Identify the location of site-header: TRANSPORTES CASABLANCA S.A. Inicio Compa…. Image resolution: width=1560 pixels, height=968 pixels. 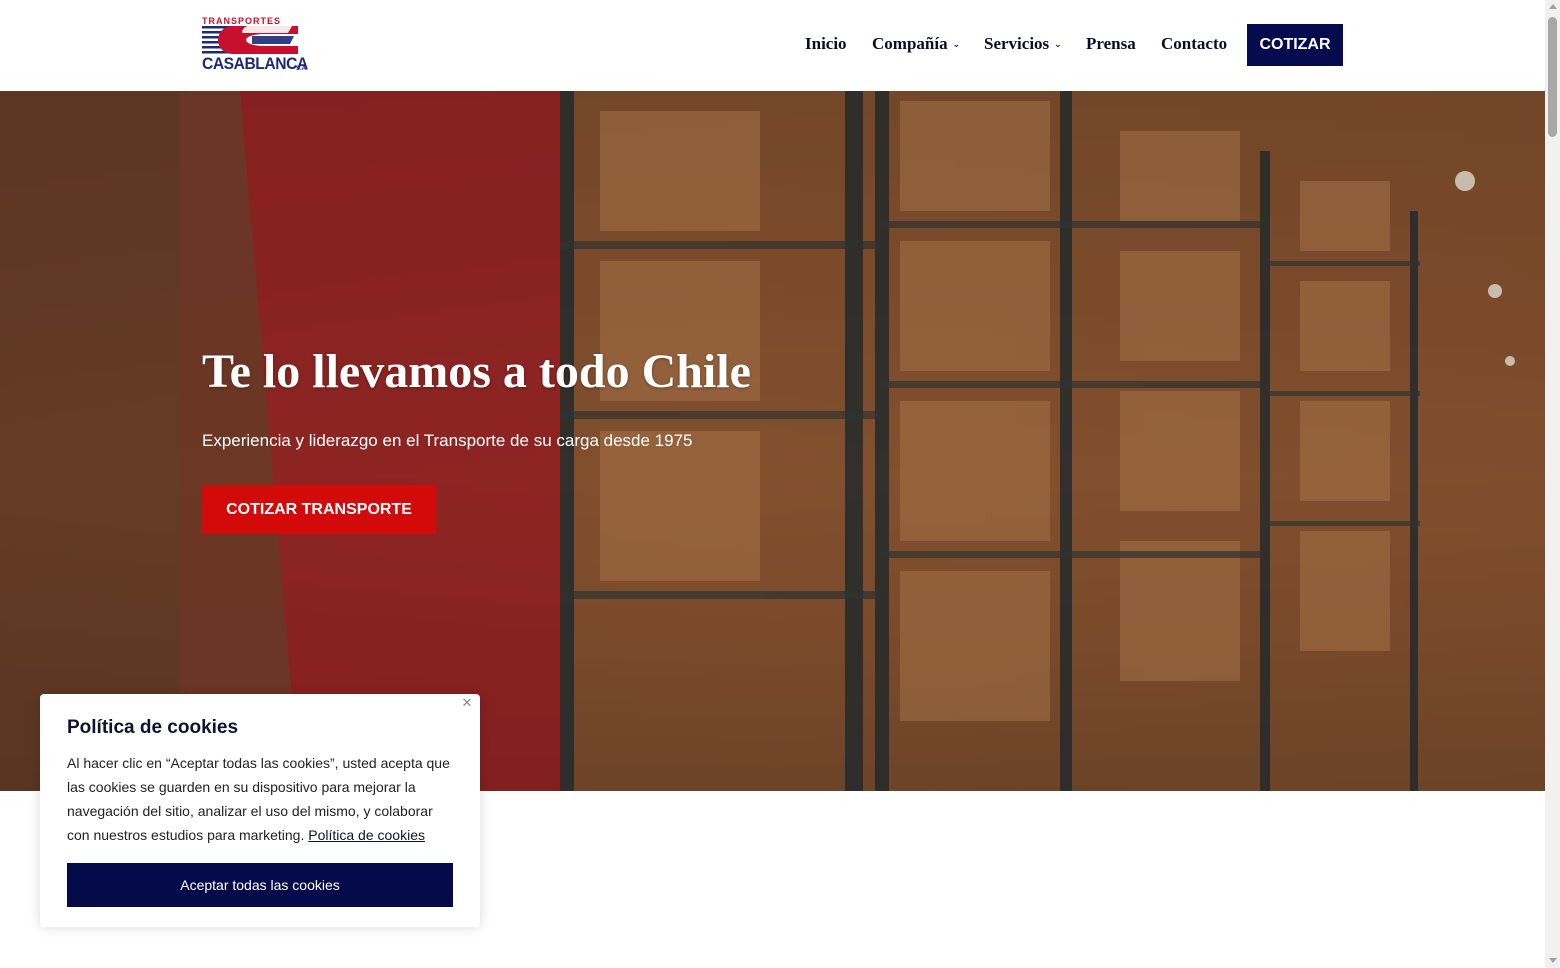
(772, 45).